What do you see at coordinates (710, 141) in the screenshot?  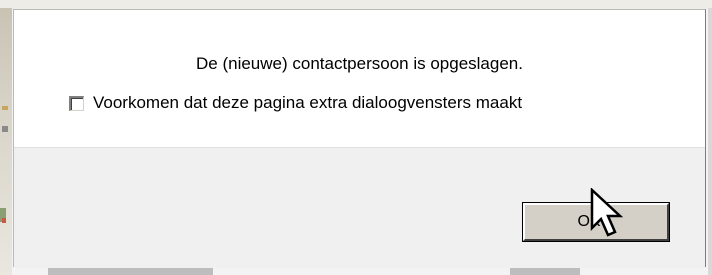 I see `background-right-strip` at bounding box center [710, 141].